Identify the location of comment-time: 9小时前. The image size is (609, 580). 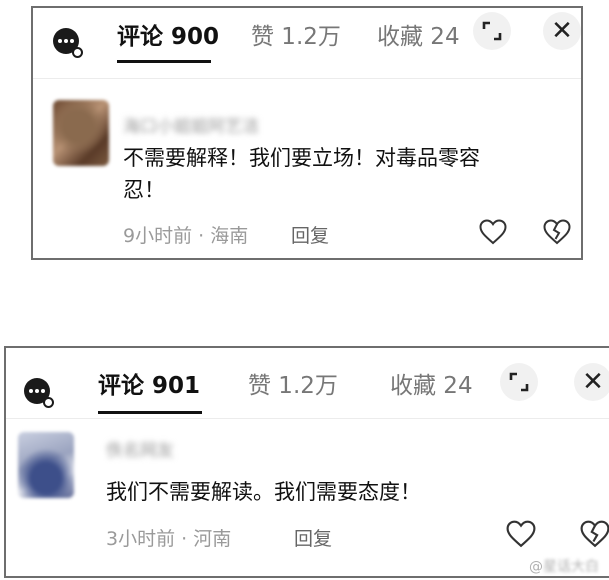
(158, 236).